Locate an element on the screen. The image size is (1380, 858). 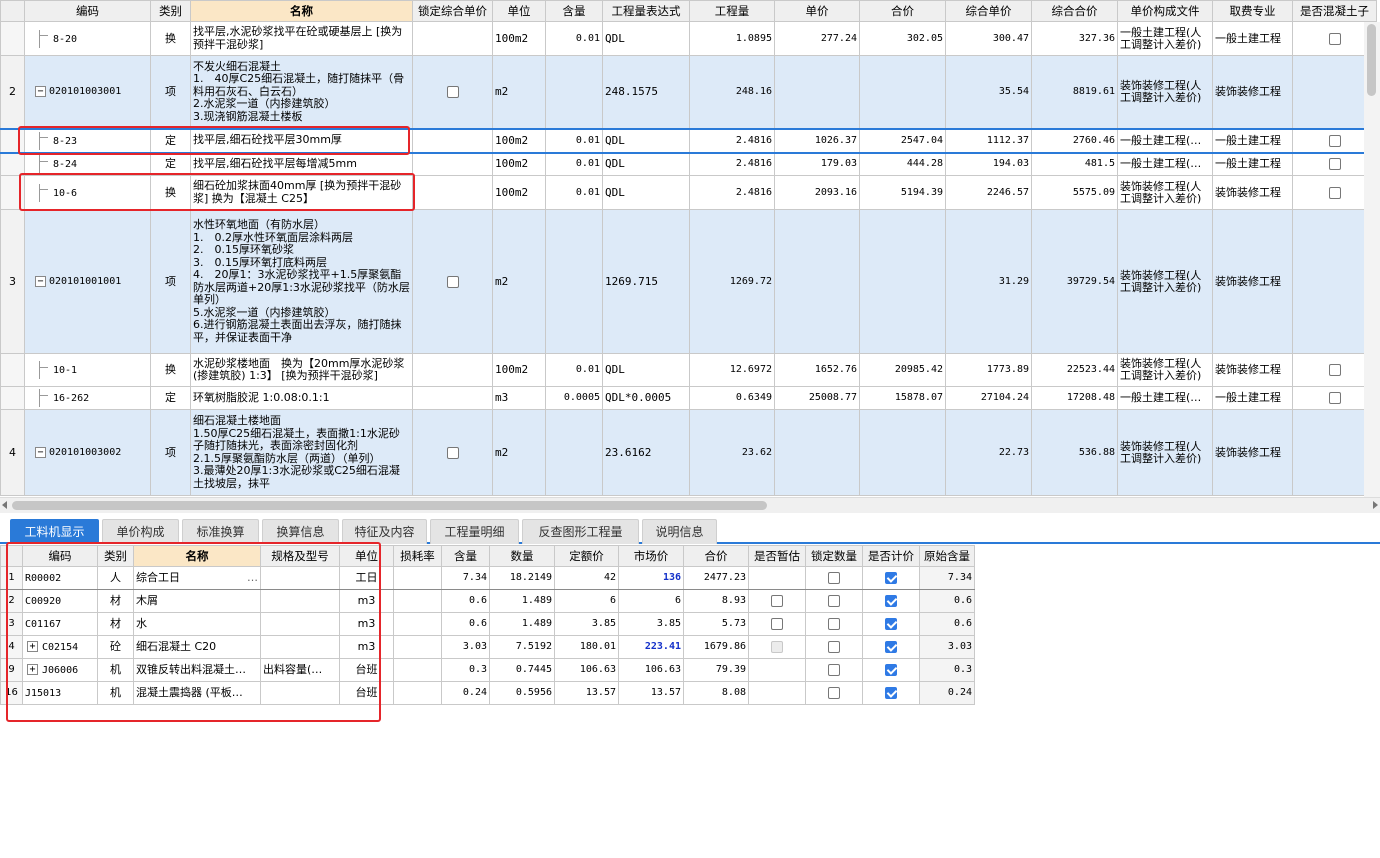
name-cell: 环氧树脂胶泥 1:0.08:0.1:1 is located at coordinates (301, 398).